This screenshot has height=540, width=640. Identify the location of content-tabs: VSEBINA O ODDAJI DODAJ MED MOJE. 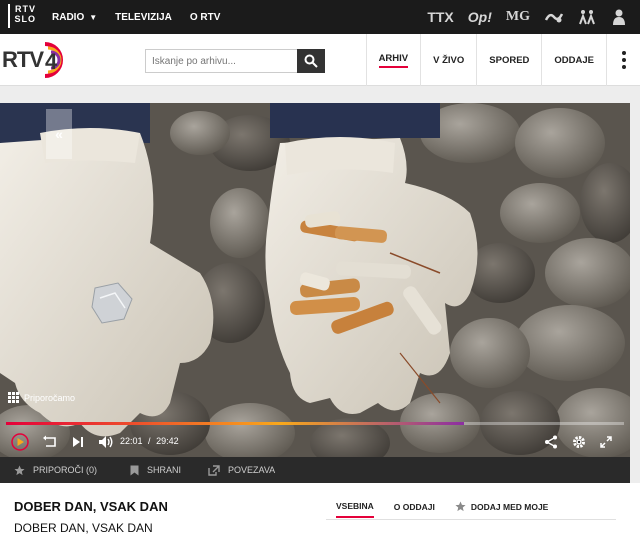
(442, 509).